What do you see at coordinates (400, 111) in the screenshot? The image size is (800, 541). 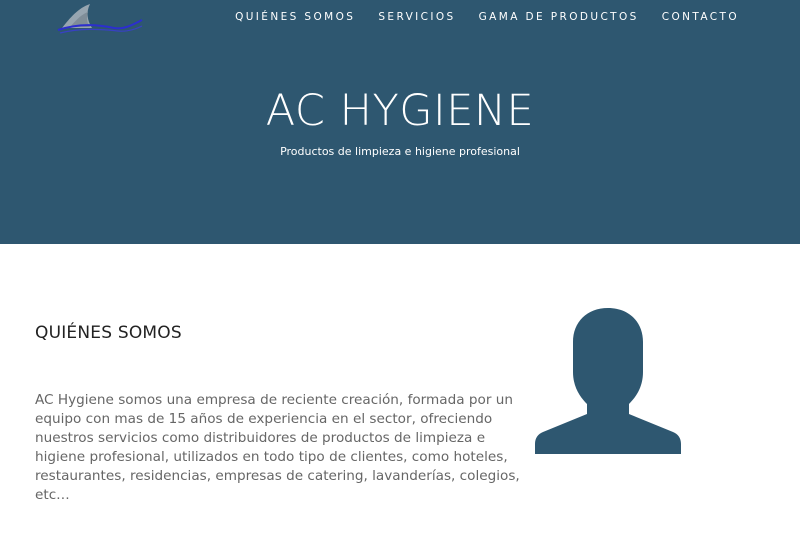 I see `hero-title: AC HYGIENE` at bounding box center [400, 111].